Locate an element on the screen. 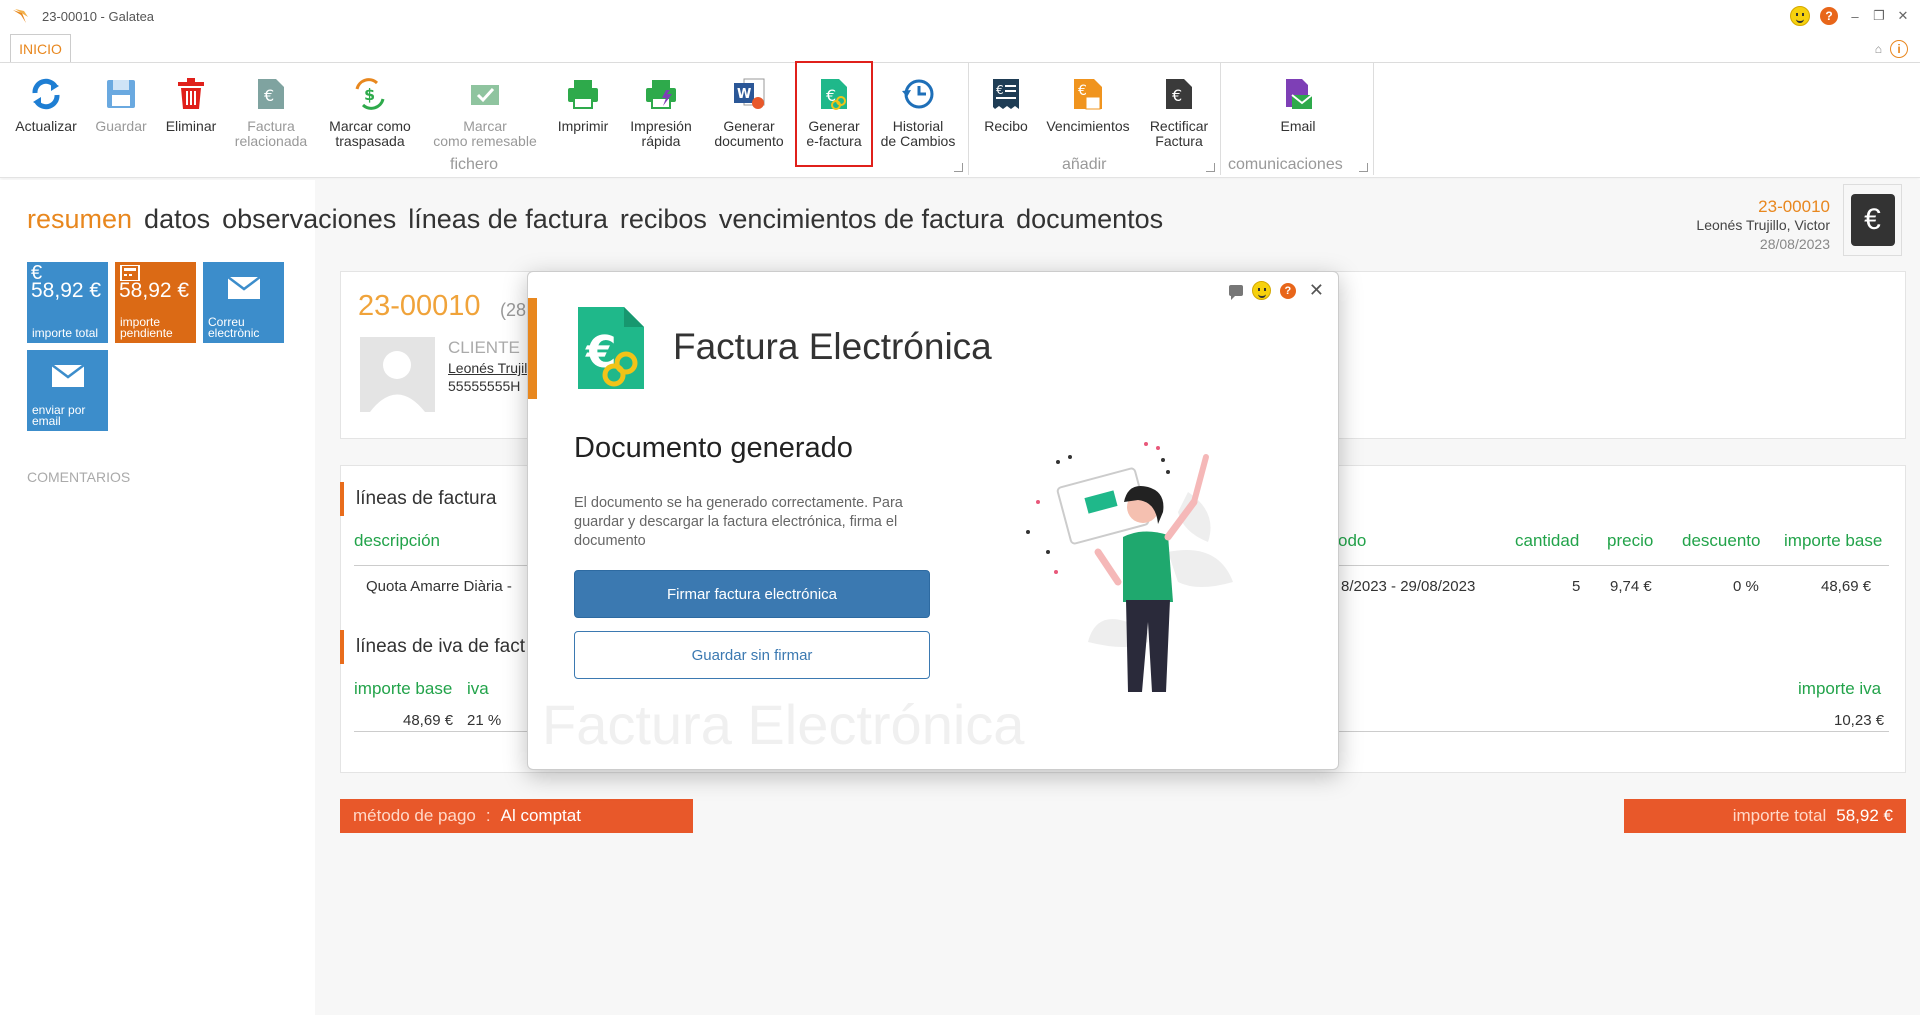  window-title: 23-00010 - Galatea is located at coordinates (98, 16).